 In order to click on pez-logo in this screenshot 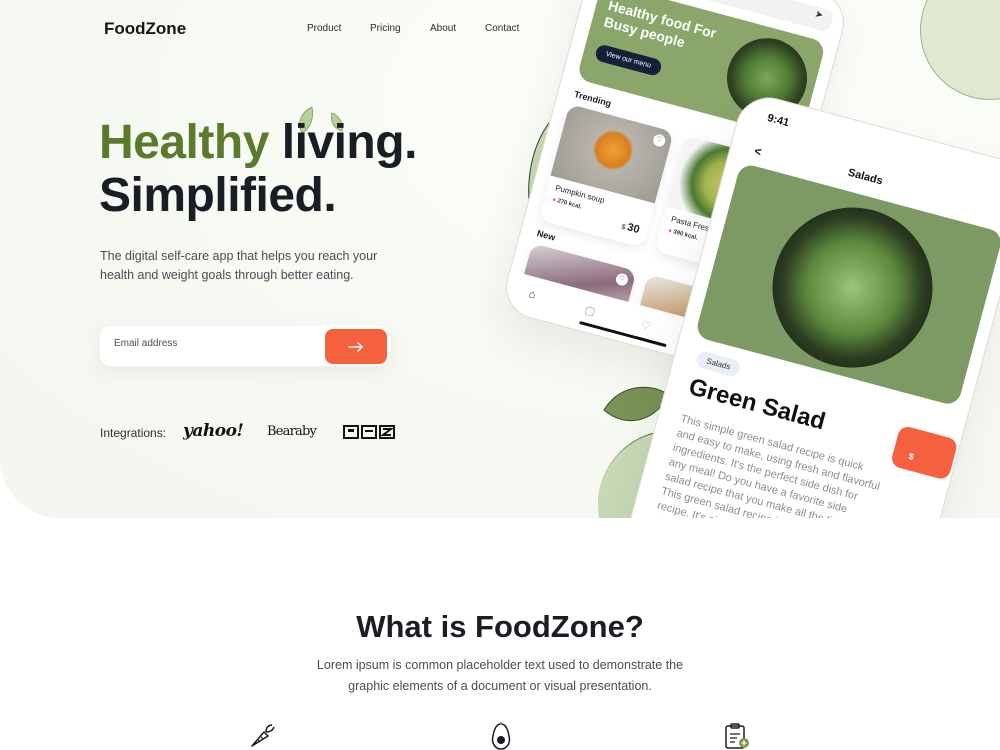, I will do `click(369, 432)`.